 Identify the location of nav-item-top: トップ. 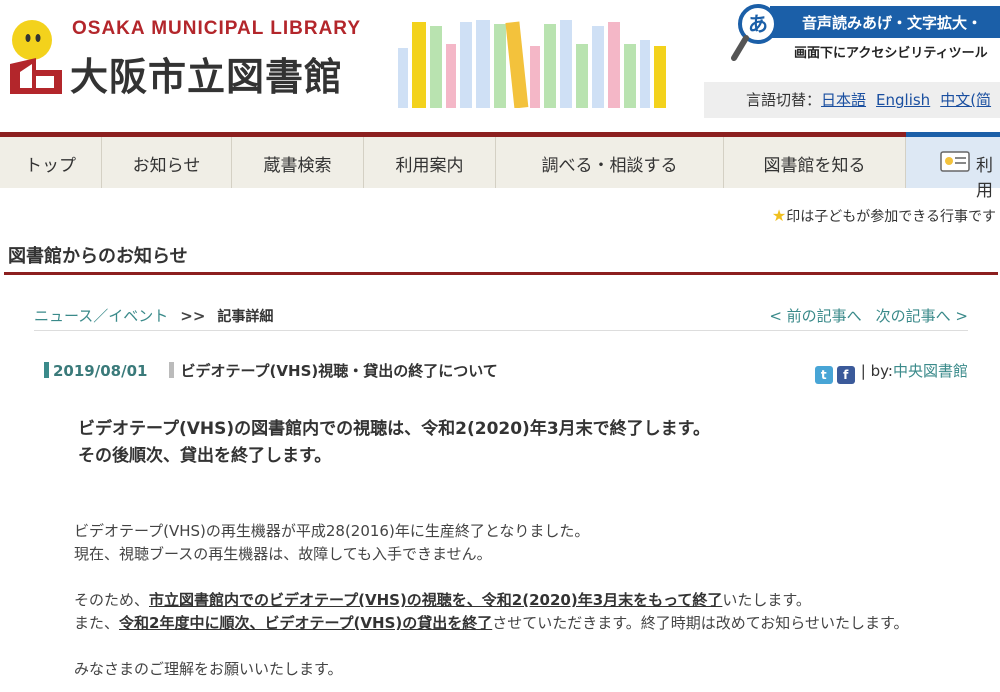
(51, 162).